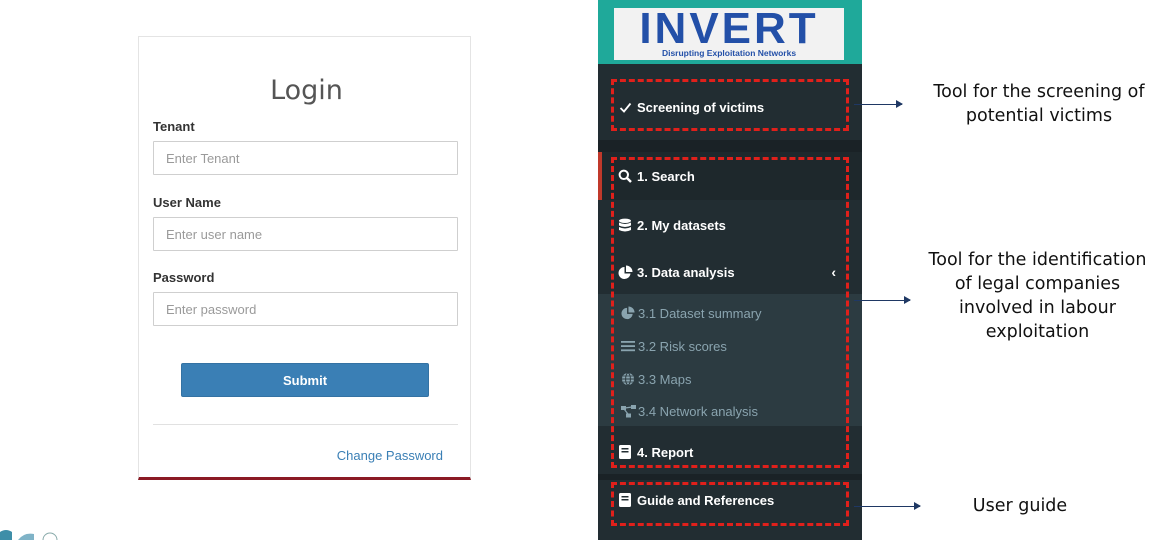 The image size is (1170, 540). What do you see at coordinates (1037, 284) in the screenshot?
I see `annotation-line: of legal companies` at bounding box center [1037, 284].